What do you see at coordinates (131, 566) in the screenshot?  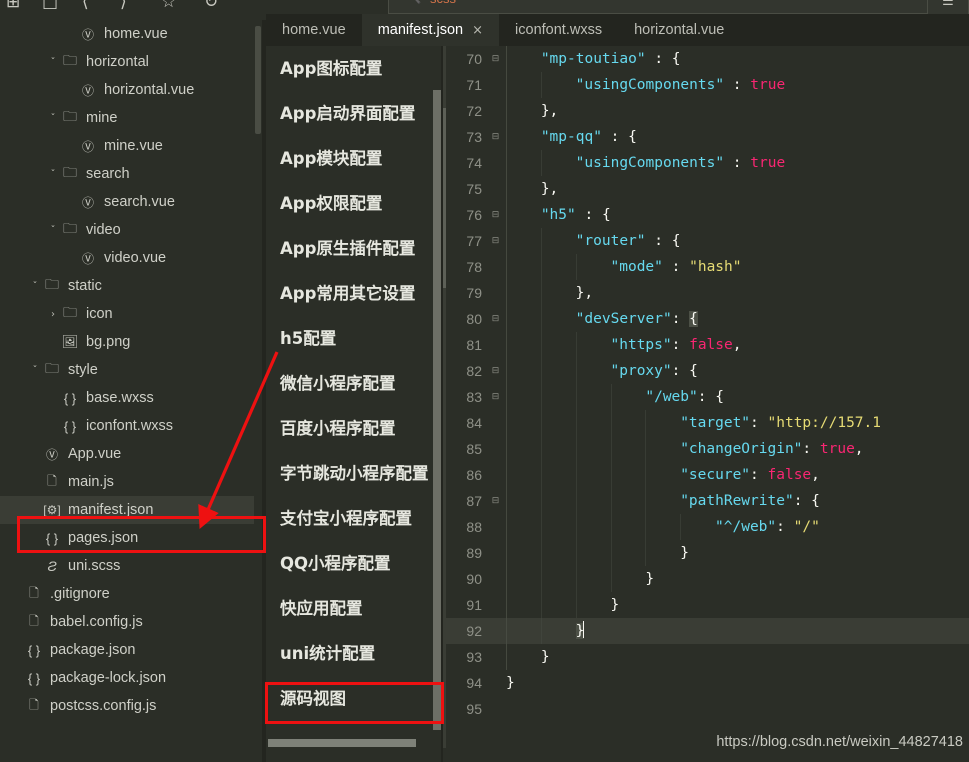 I see `tree-item-uni-scss: Ƨuni.scss` at bounding box center [131, 566].